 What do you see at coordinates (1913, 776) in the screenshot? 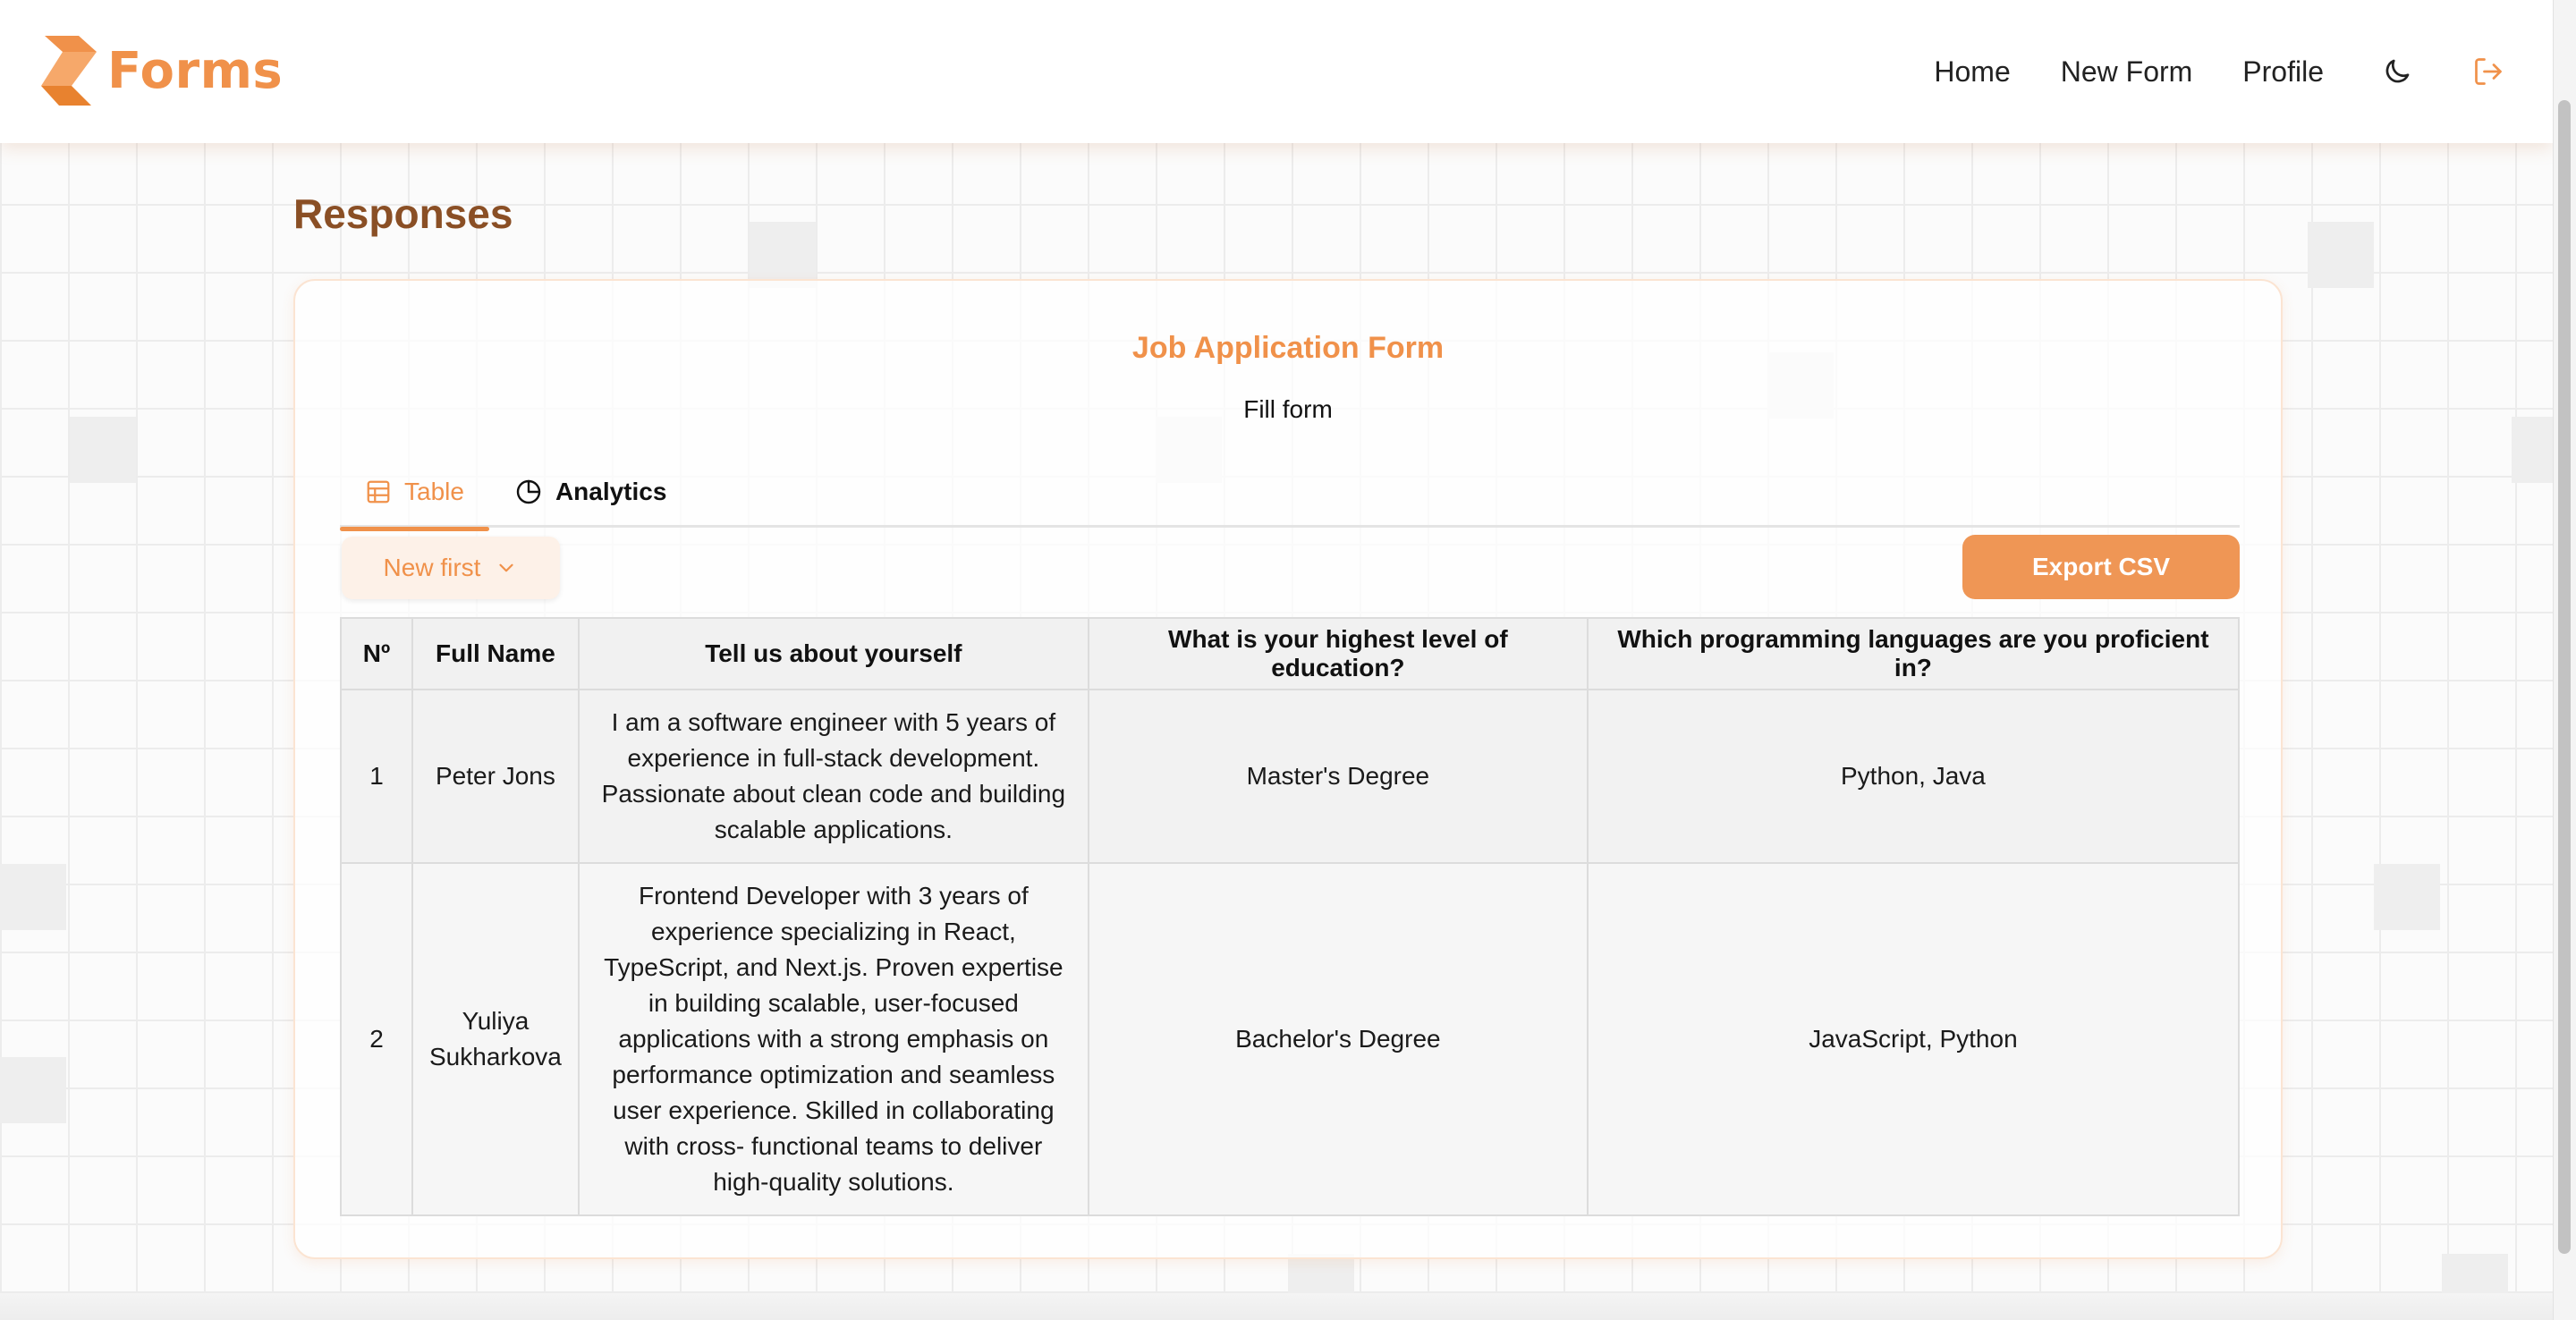
I see `cell-languages: Python, Java` at bounding box center [1913, 776].